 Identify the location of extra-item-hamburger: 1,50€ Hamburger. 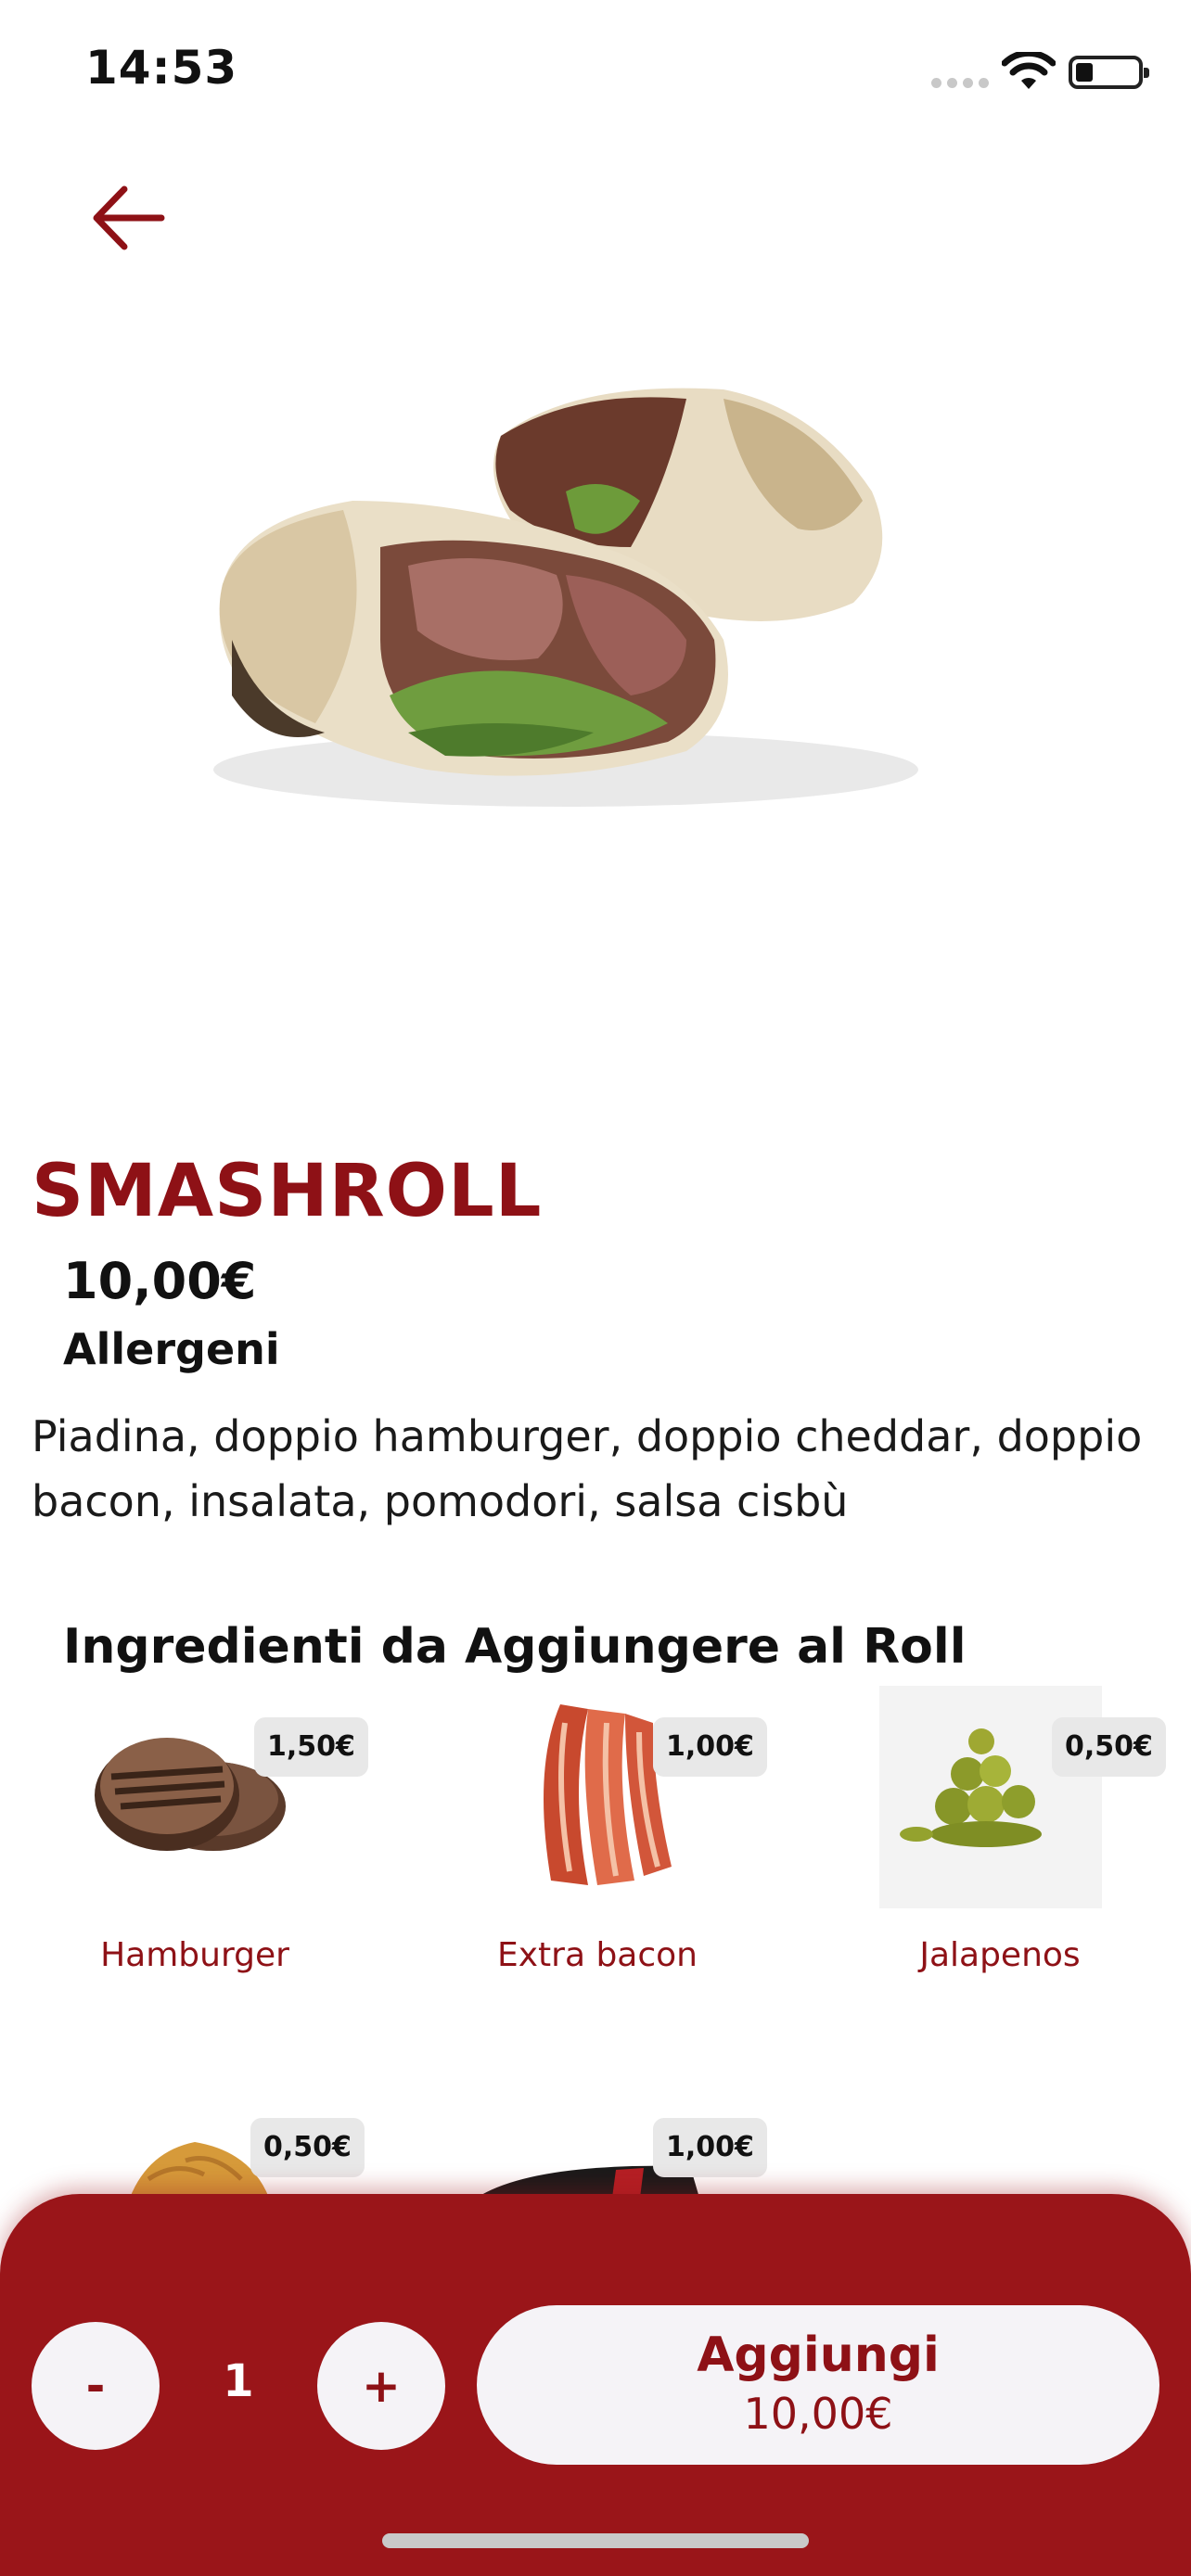
(202, 1830).